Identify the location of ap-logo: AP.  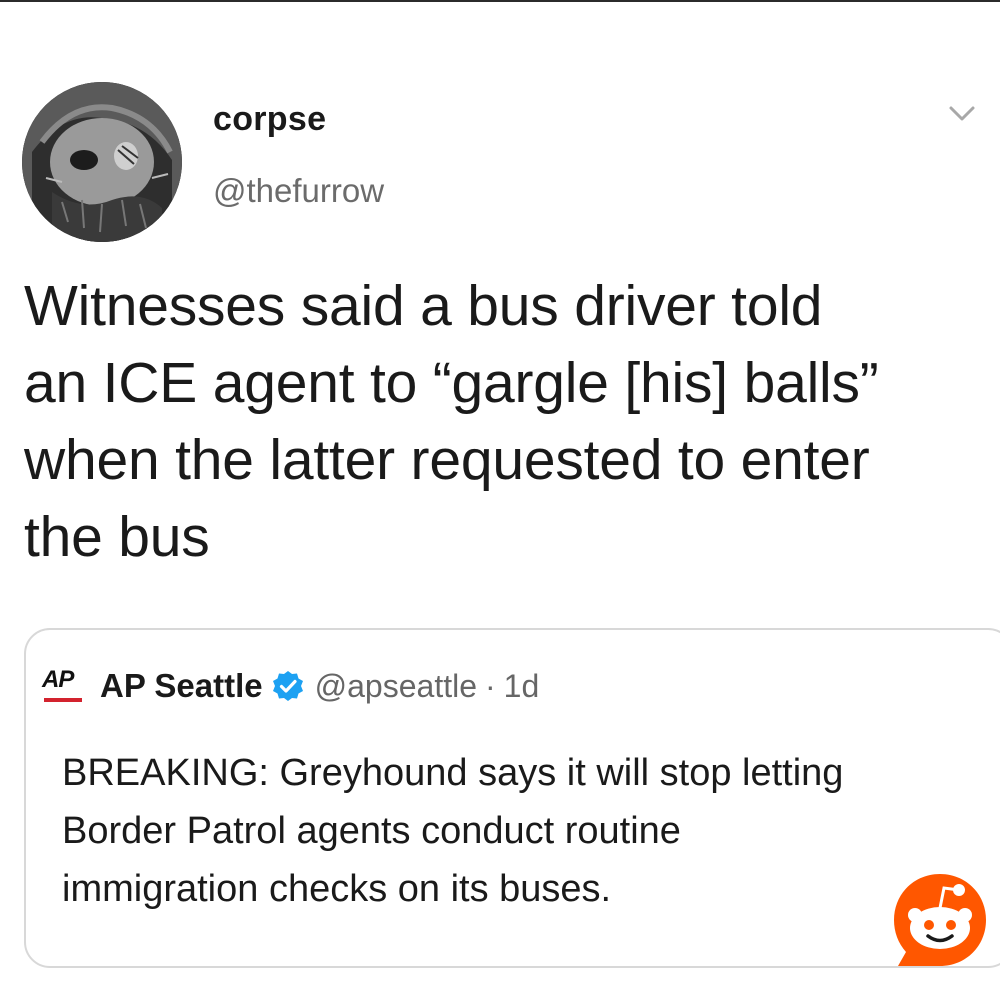
(64, 686).